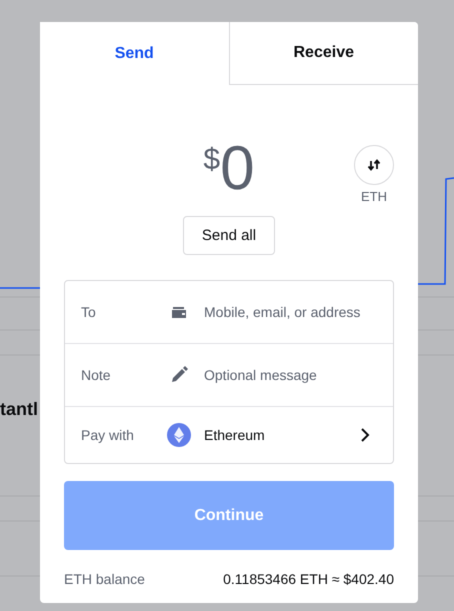  What do you see at coordinates (179, 435) in the screenshot?
I see `ethereum-coin-icon` at bounding box center [179, 435].